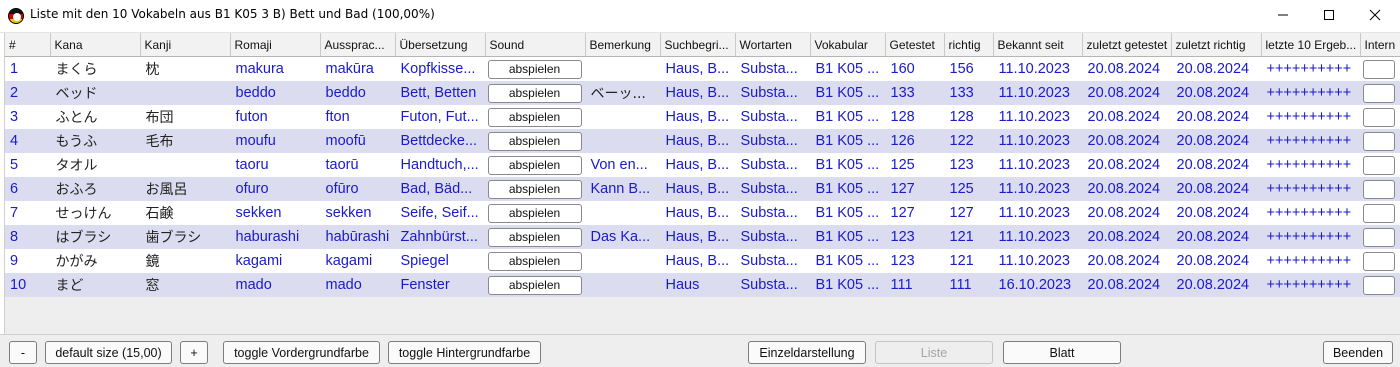 Image resolution: width=1400 pixels, height=367 pixels. Describe the element at coordinates (185, 141) in the screenshot. I see `cell-kanji: 毛布` at that location.